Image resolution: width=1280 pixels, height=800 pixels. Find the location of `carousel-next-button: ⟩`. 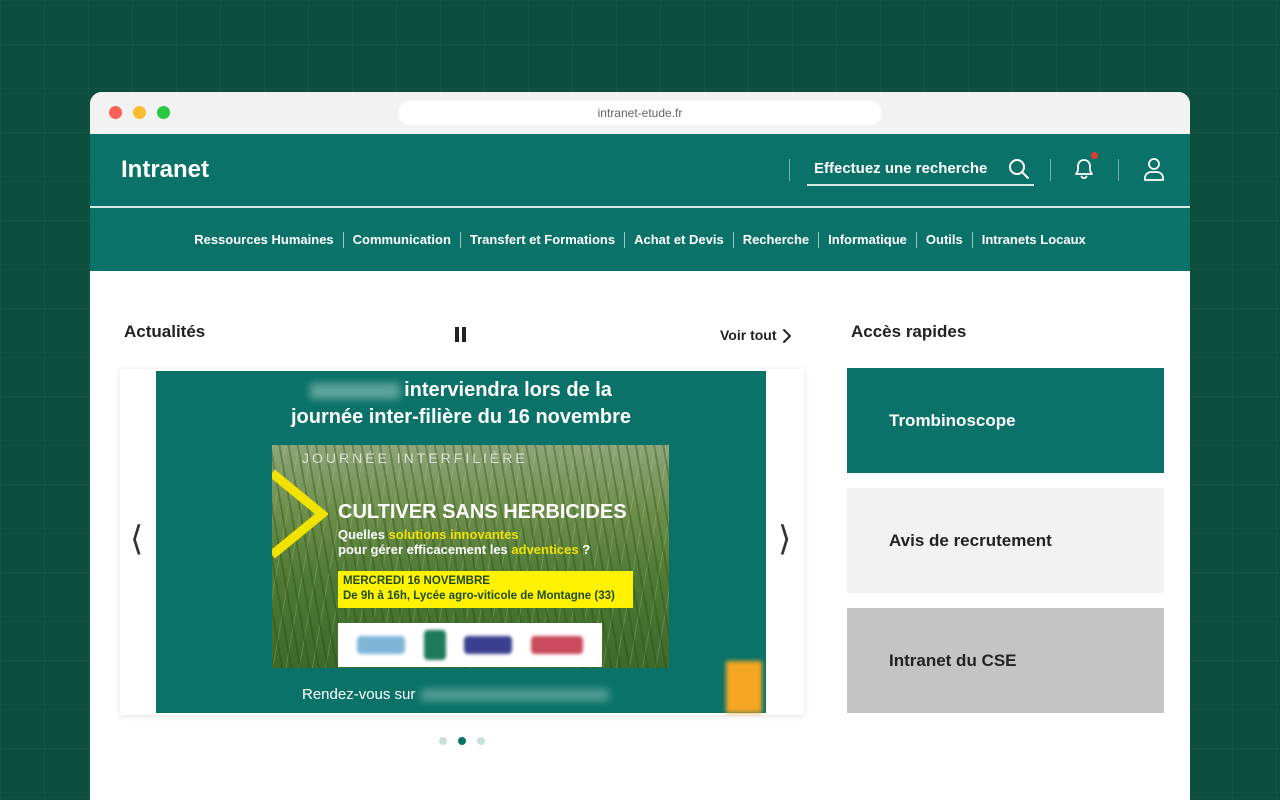

carousel-next-button: ⟩ is located at coordinates (784, 539).